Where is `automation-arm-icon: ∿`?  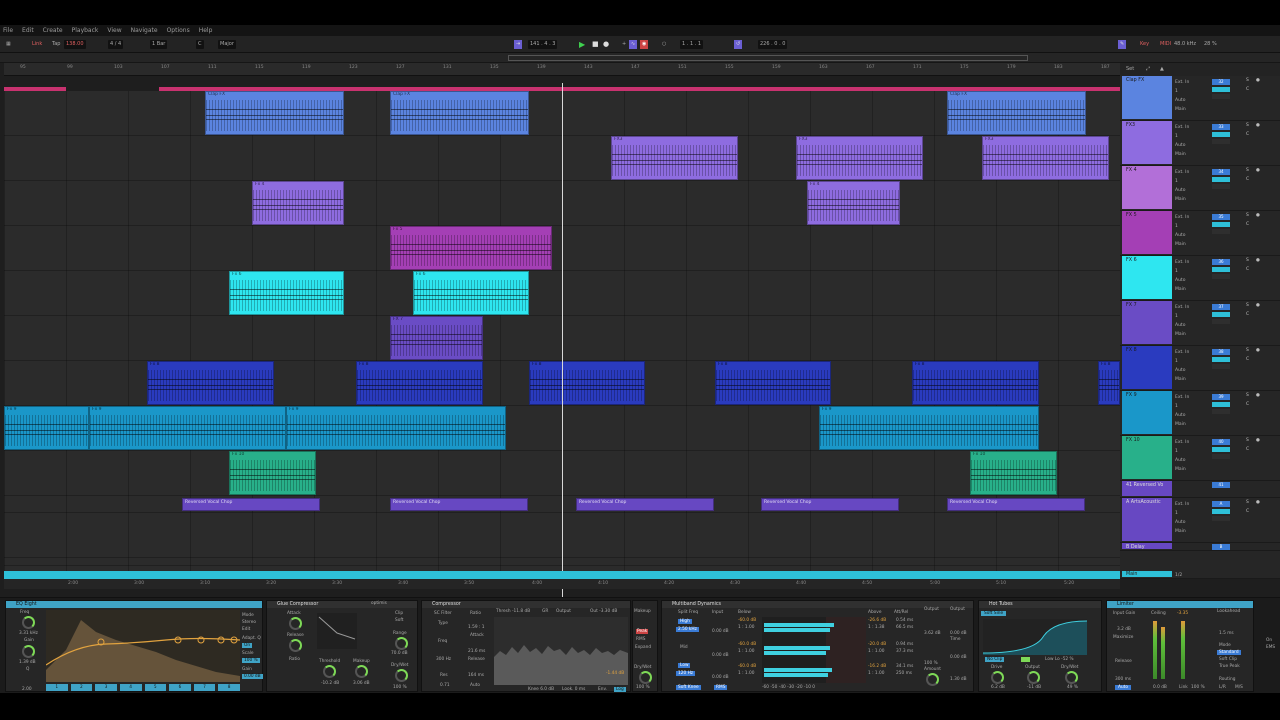
automation-arm-icon: ∿ is located at coordinates (633, 44).